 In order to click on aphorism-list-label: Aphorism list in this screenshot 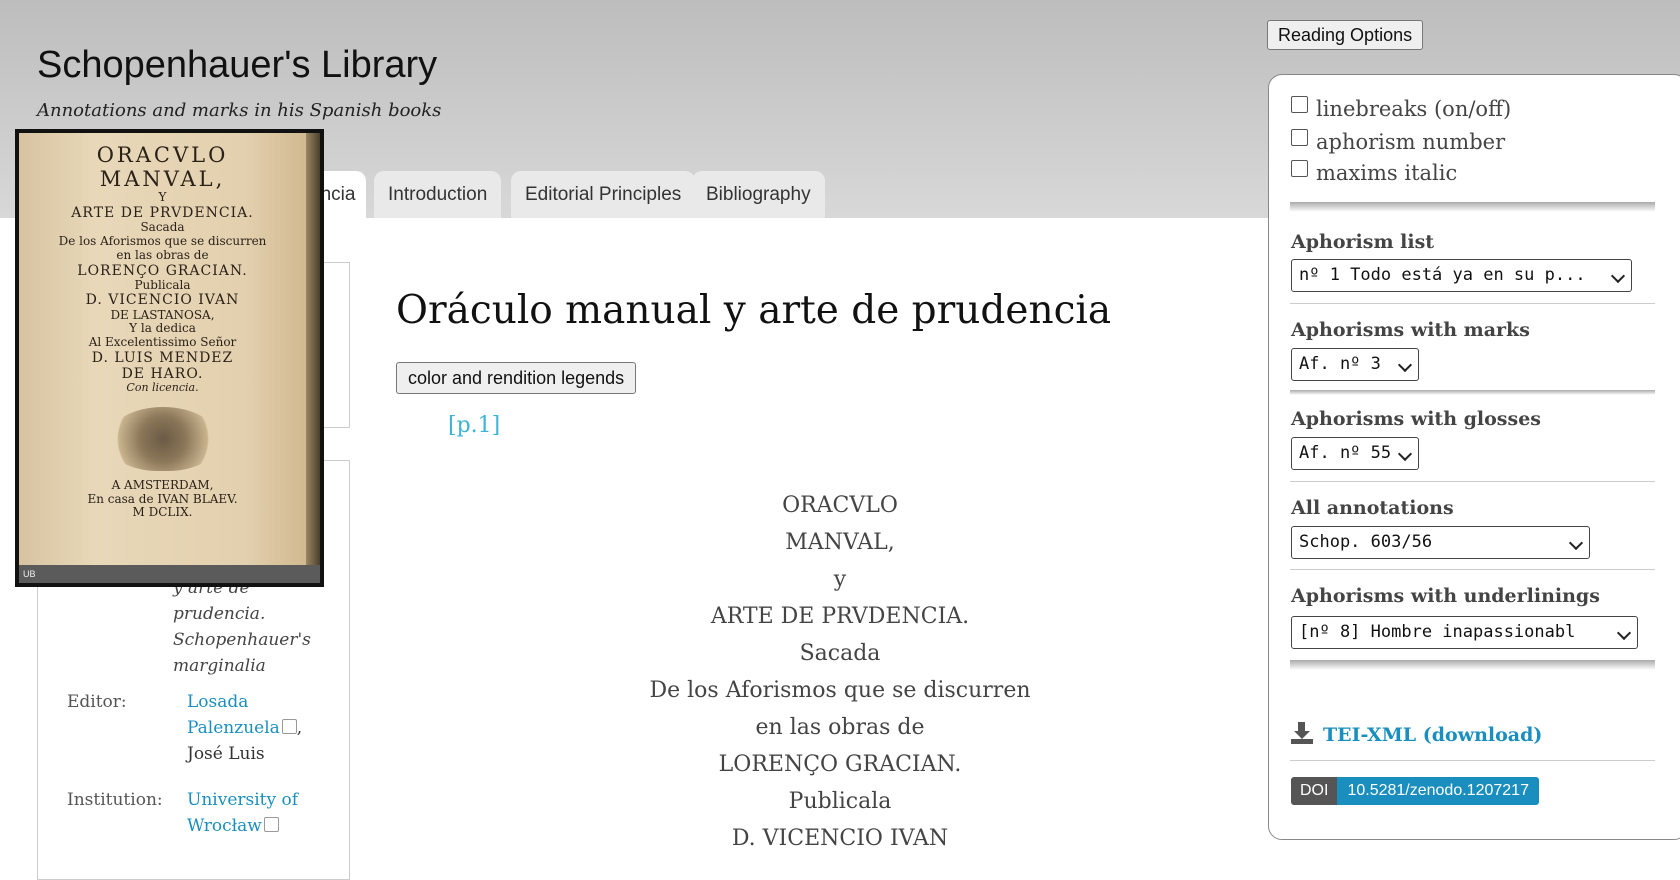, I will do `click(1363, 242)`.